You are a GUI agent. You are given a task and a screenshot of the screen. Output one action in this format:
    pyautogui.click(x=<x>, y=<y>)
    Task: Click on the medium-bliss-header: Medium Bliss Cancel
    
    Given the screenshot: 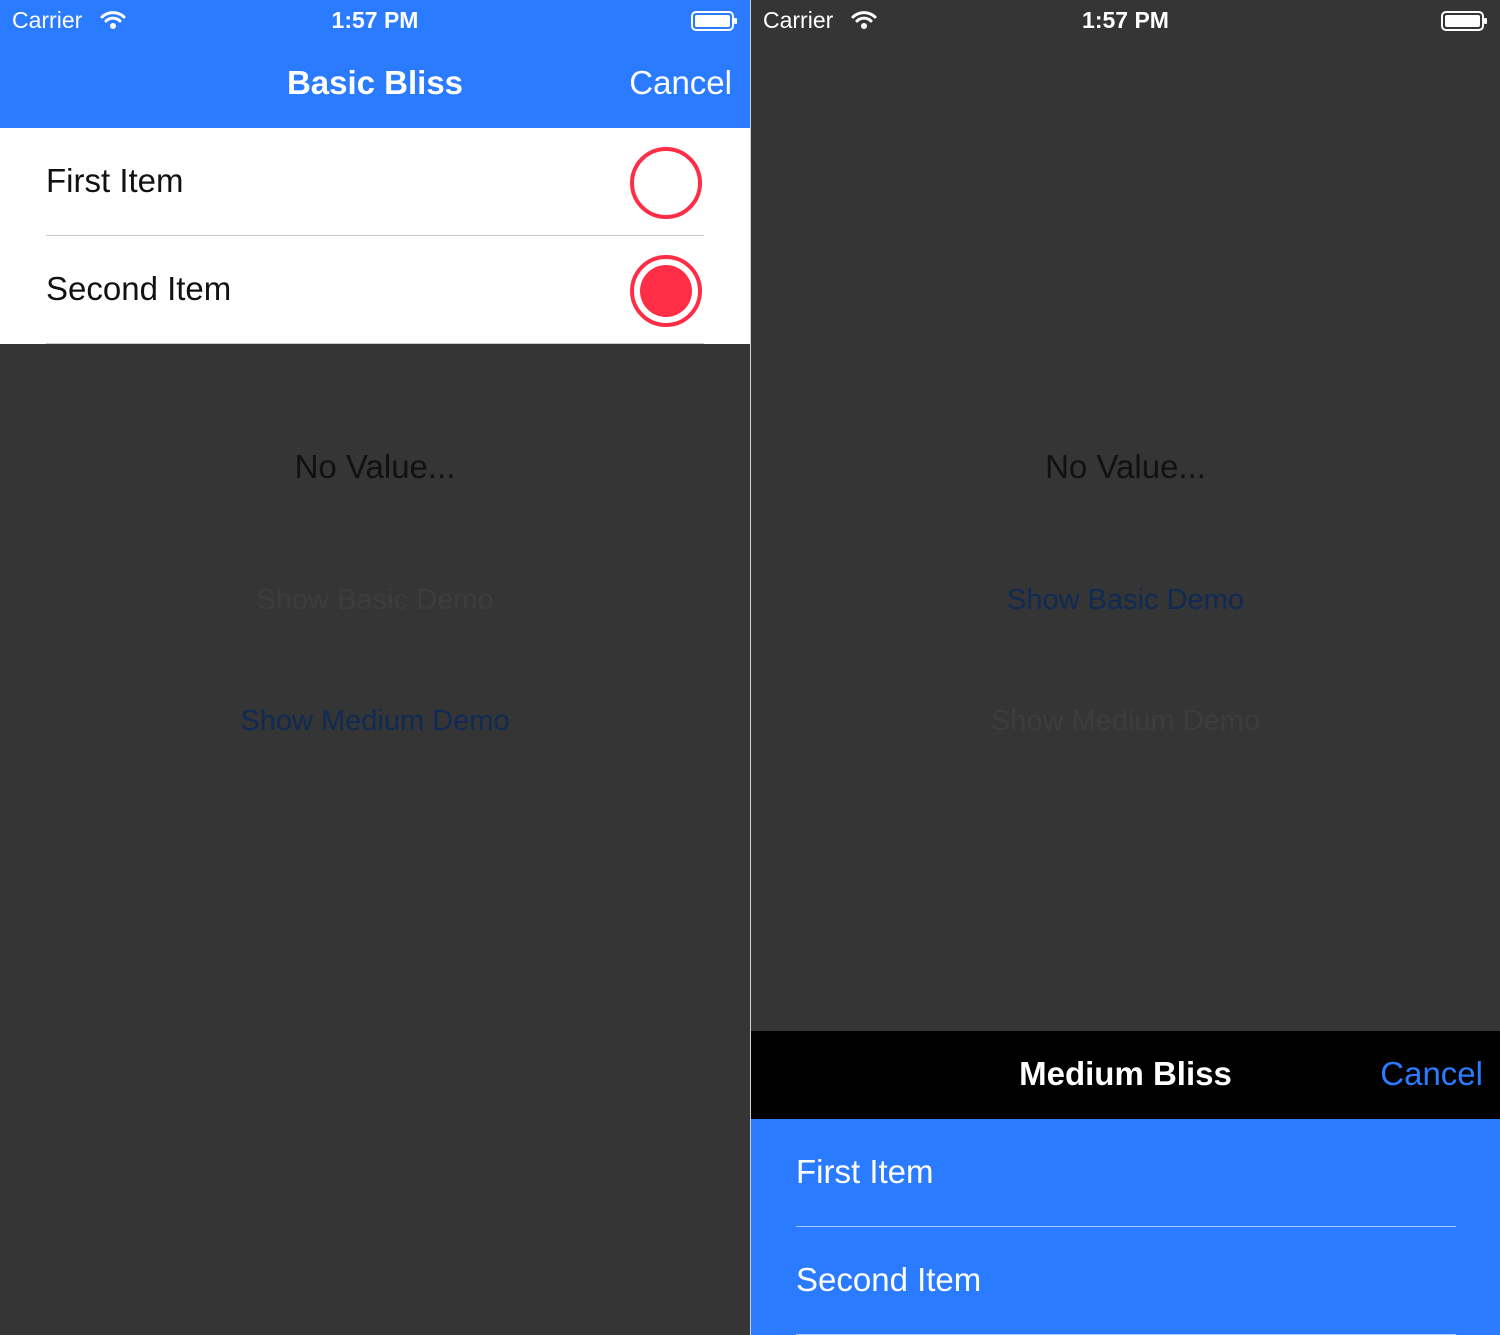 What is the action you would take?
    pyautogui.click(x=1125, y=1075)
    